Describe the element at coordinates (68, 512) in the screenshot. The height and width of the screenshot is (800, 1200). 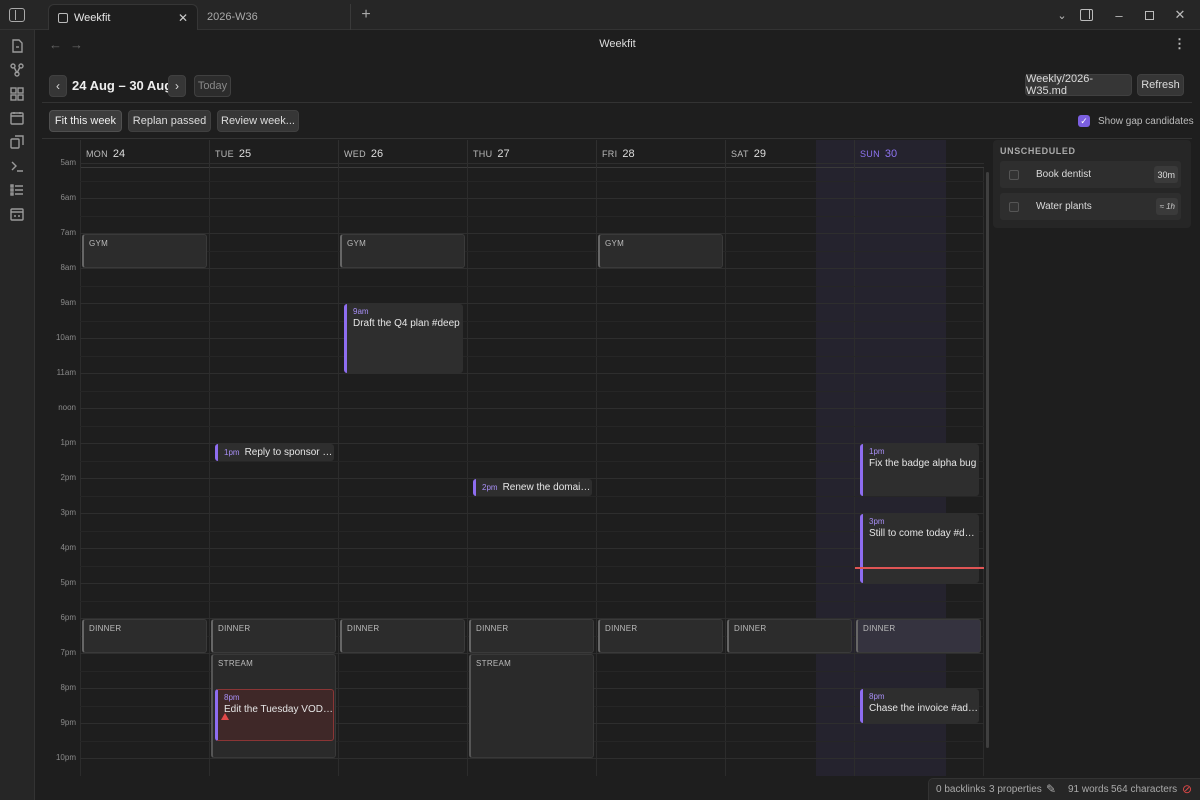
I see `time-label: 3pm` at that location.